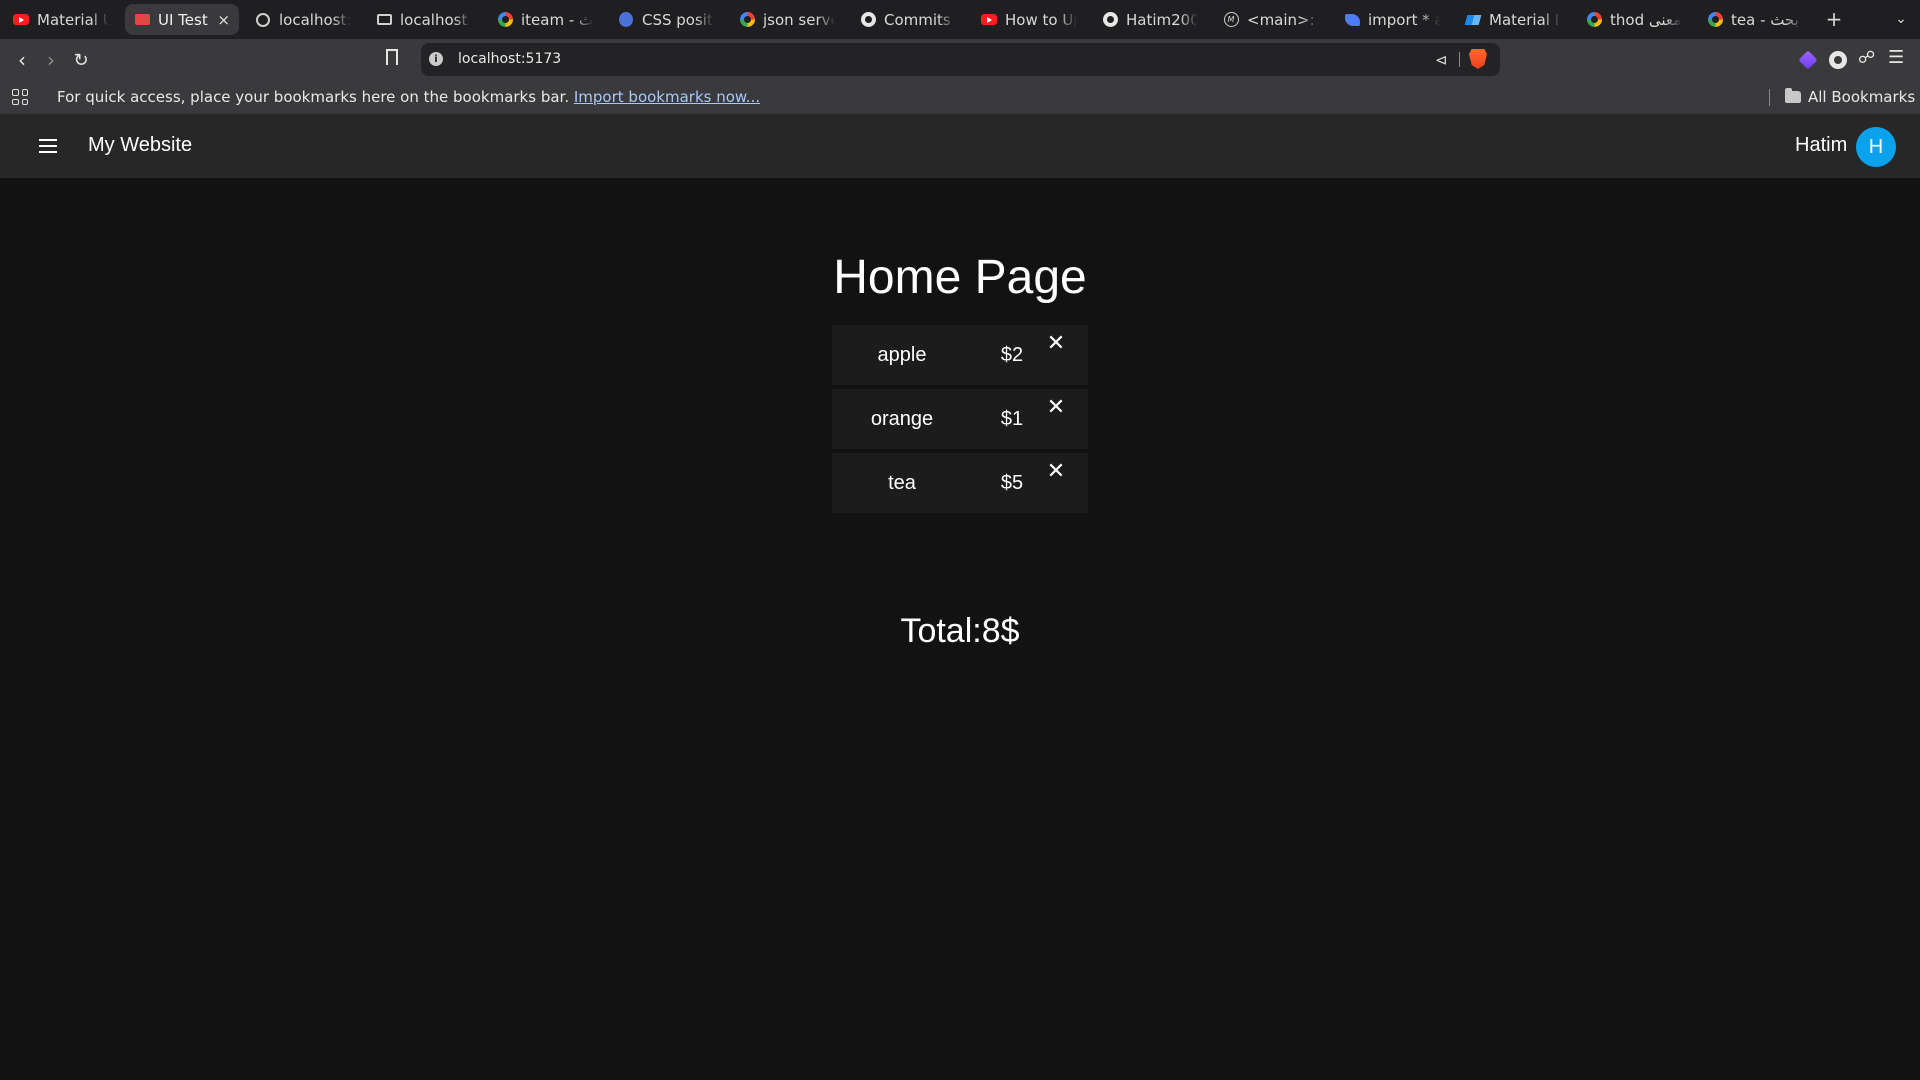 This screenshot has width=1920, height=1080. I want to click on extensions-puzzle-icon: ☍, so click(1867, 58).